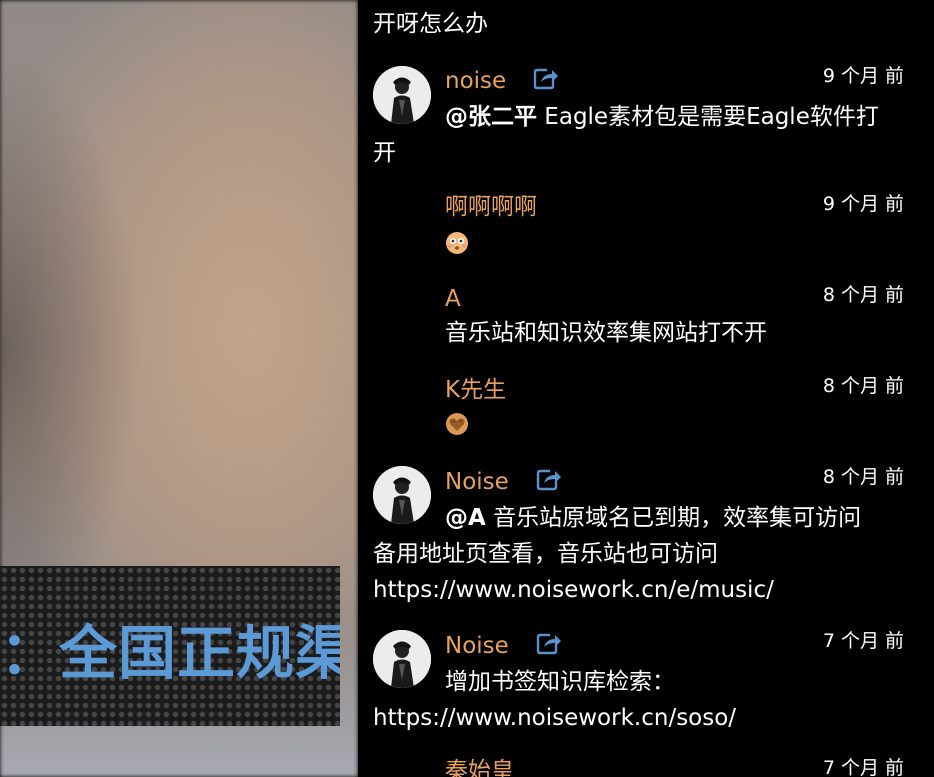  Describe the element at coordinates (453, 299) in the screenshot. I see `comment-username: A` at that location.